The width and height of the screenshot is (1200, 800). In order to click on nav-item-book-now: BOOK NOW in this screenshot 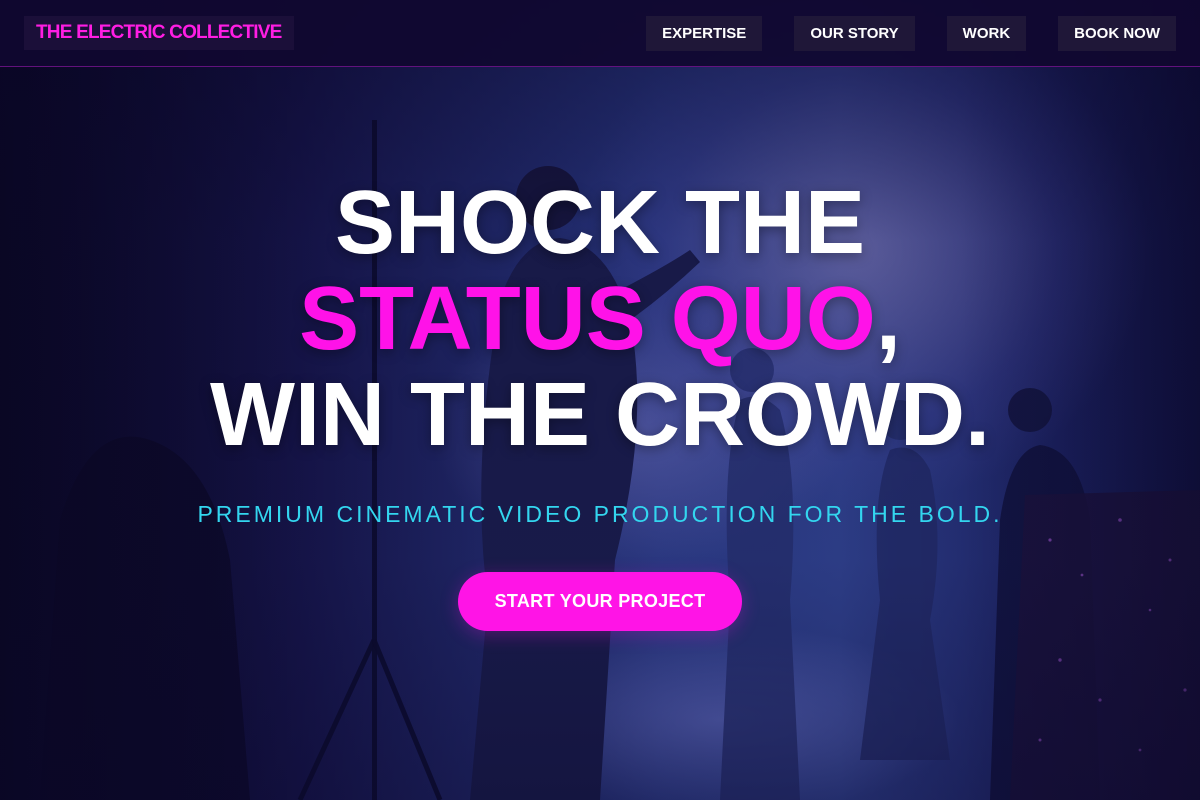, I will do `click(1117, 33)`.